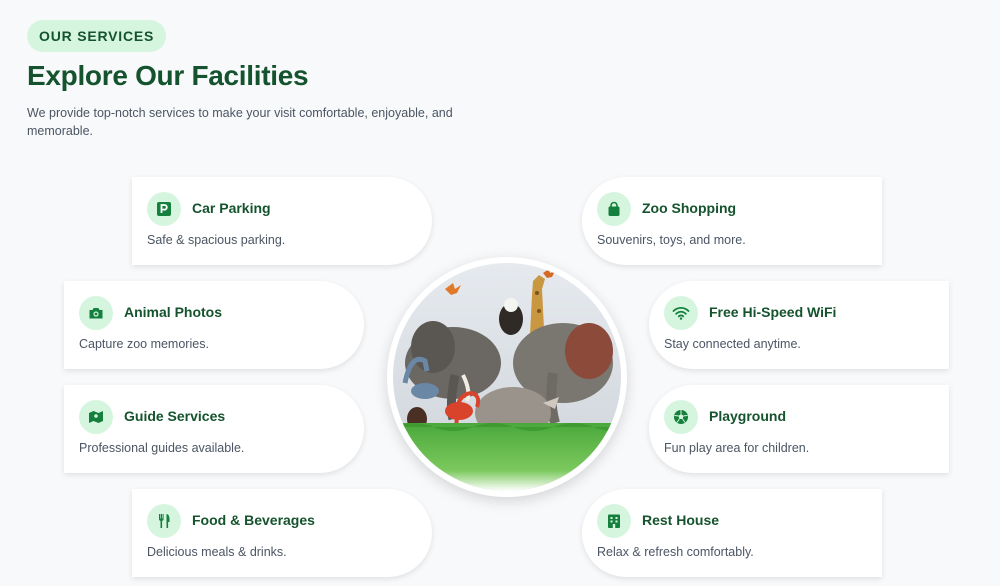  What do you see at coordinates (96, 417) in the screenshot?
I see `map-guide-icon` at bounding box center [96, 417].